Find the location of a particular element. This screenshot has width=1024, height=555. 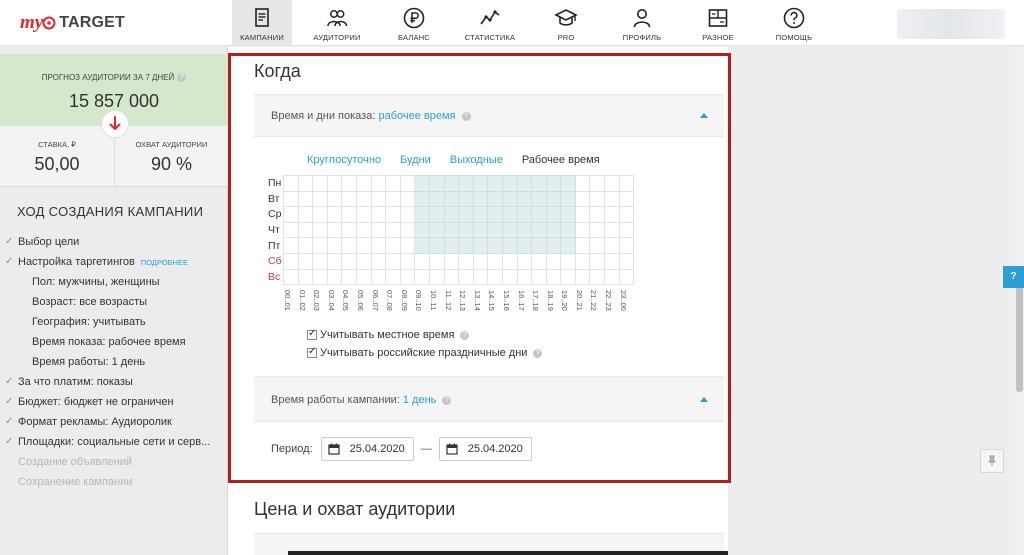

local-time-checkbox is located at coordinates (312, 334).